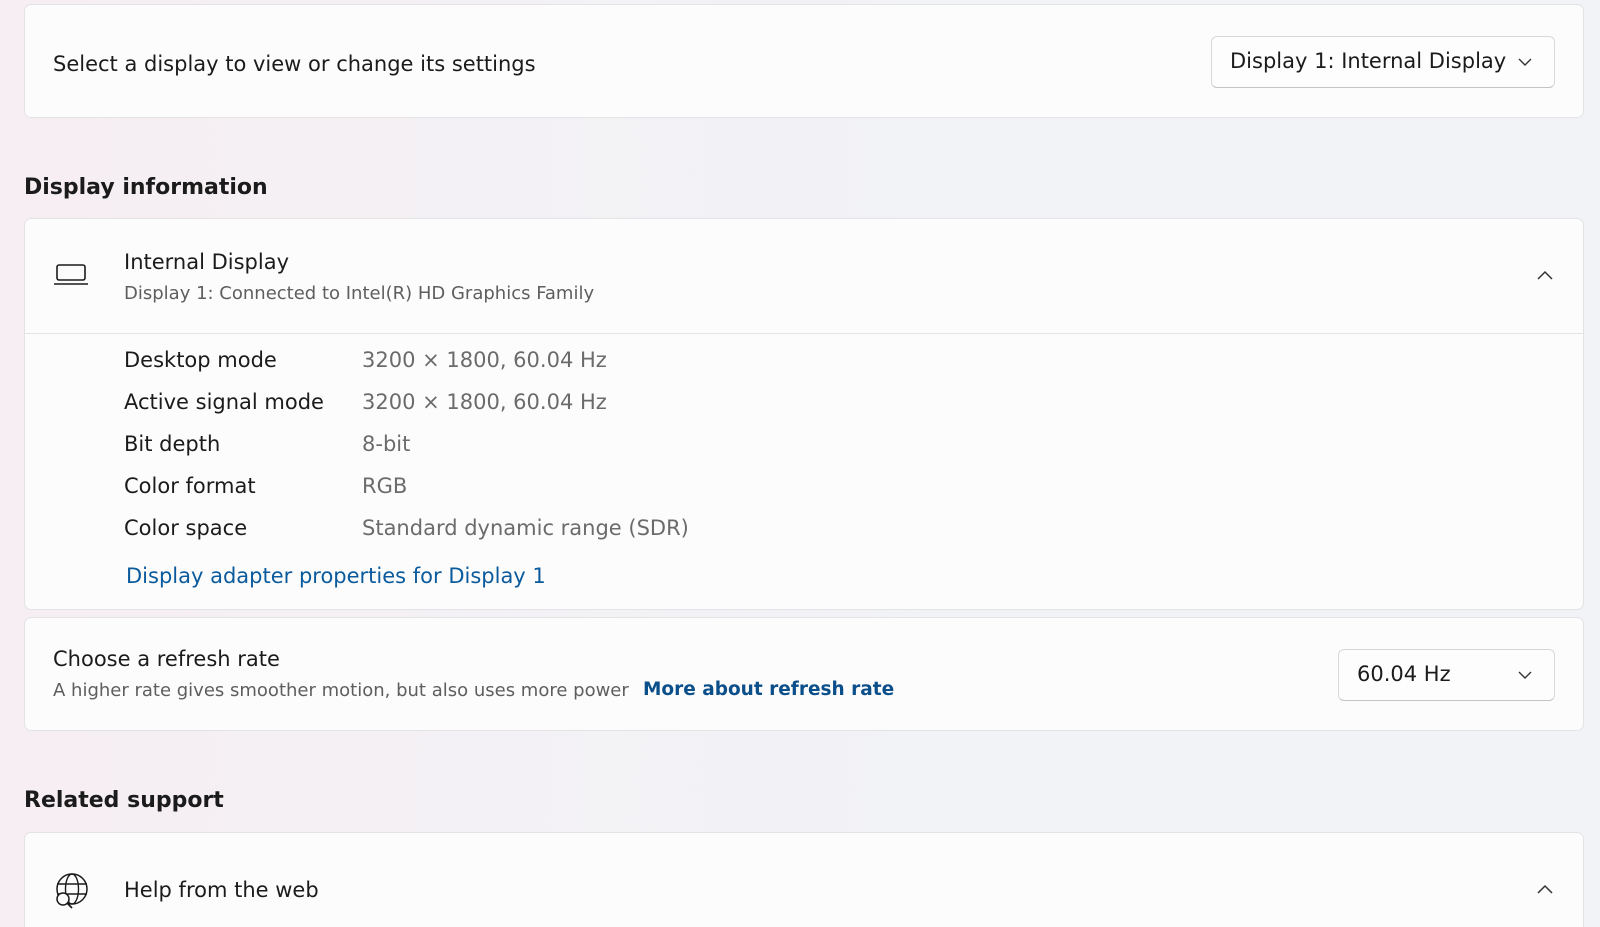 The height and width of the screenshot is (927, 1600). Describe the element at coordinates (221, 890) in the screenshot. I see `help-from-web-title: Help from the web` at that location.